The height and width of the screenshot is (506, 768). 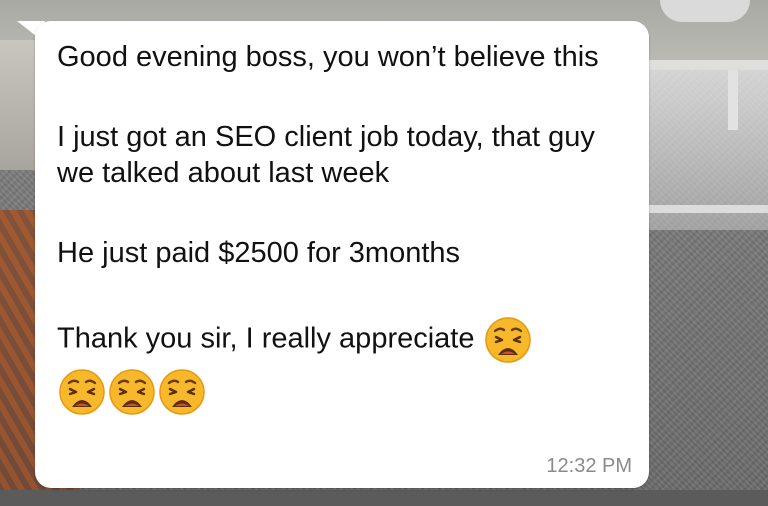 I want to click on message-paragraph-4: Thank you sir, I really appreciate, so click(x=344, y=340).